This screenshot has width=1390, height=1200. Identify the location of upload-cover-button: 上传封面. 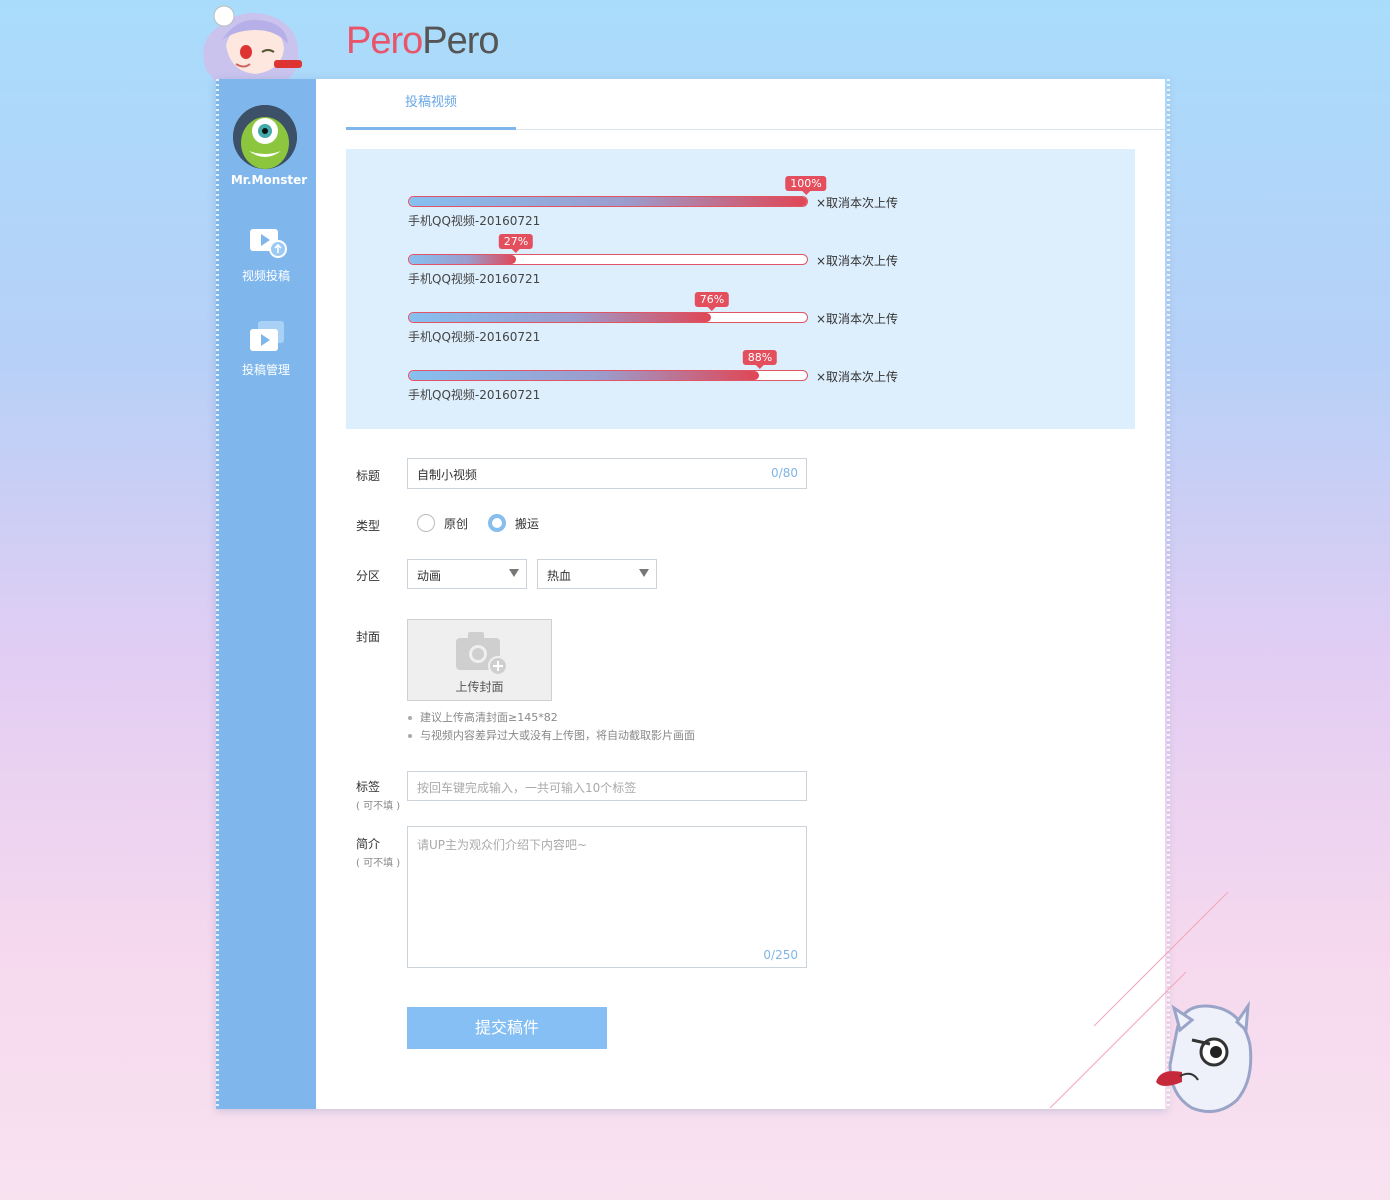
(479, 660).